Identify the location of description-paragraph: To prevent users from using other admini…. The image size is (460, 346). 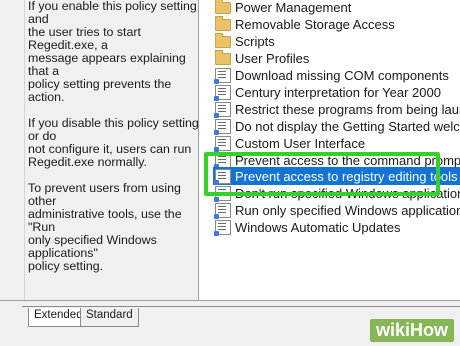
(105, 227).